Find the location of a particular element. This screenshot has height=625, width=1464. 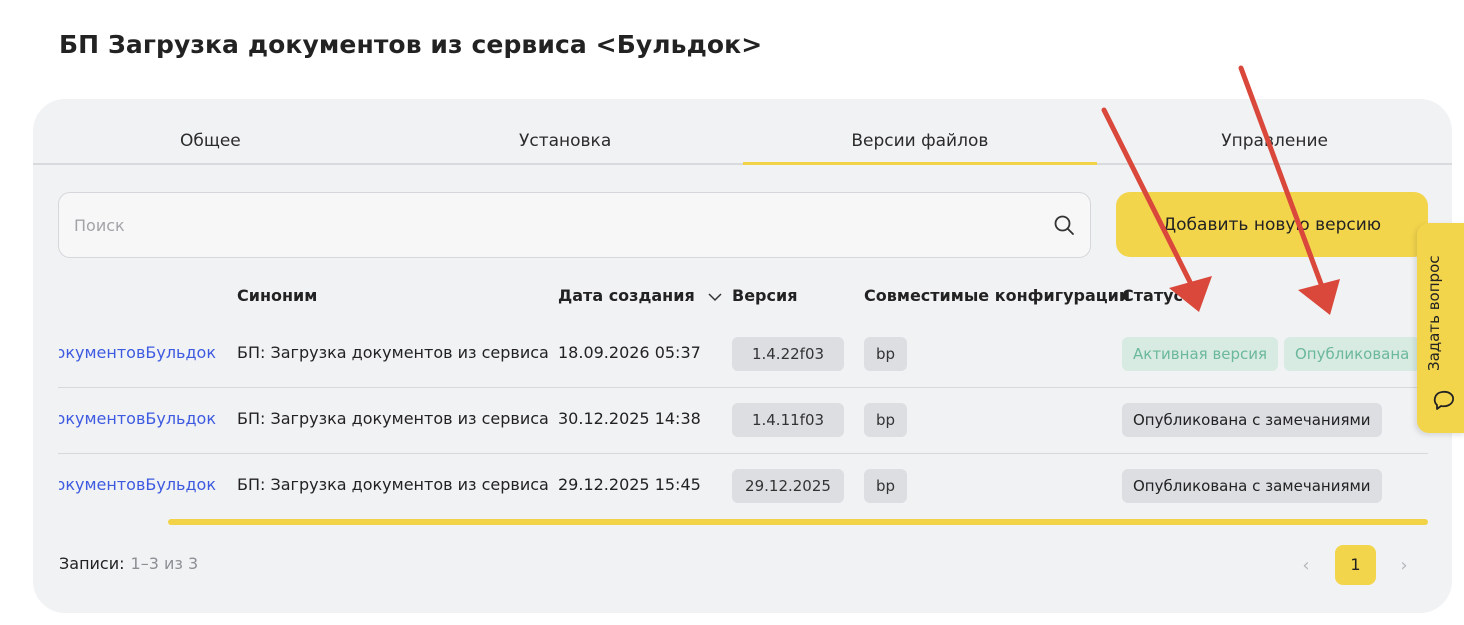

row-version-chip: 1.4.11f03 is located at coordinates (788, 420).